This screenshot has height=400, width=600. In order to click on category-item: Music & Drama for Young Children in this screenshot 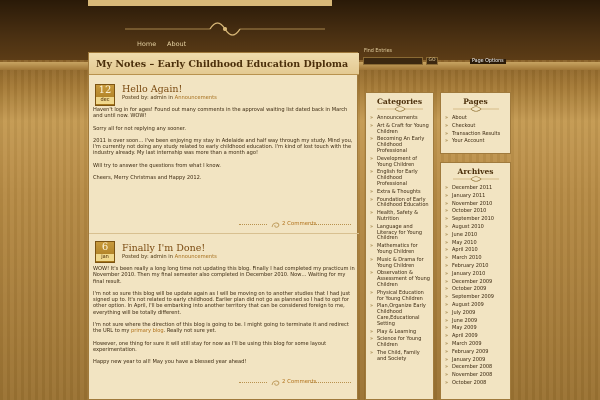, I will do `click(400, 264)`.